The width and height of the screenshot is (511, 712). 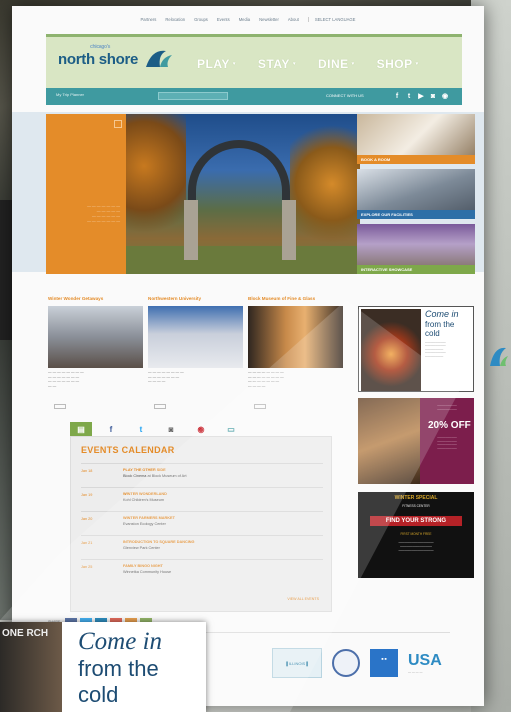 What do you see at coordinates (435, 349) in the screenshot?
I see `ad1-body: ———————— ———————— ——————— ———————— ———————` at bounding box center [435, 349].